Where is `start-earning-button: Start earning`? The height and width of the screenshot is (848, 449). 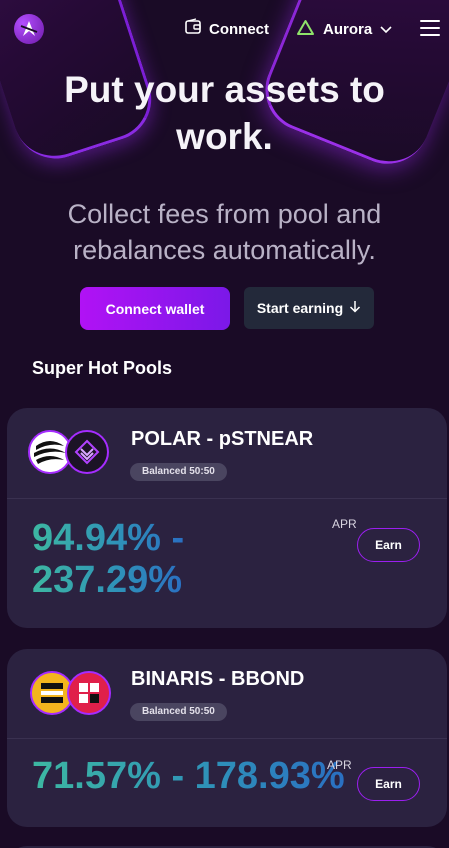
start-earning-button: Start earning is located at coordinates (309, 308).